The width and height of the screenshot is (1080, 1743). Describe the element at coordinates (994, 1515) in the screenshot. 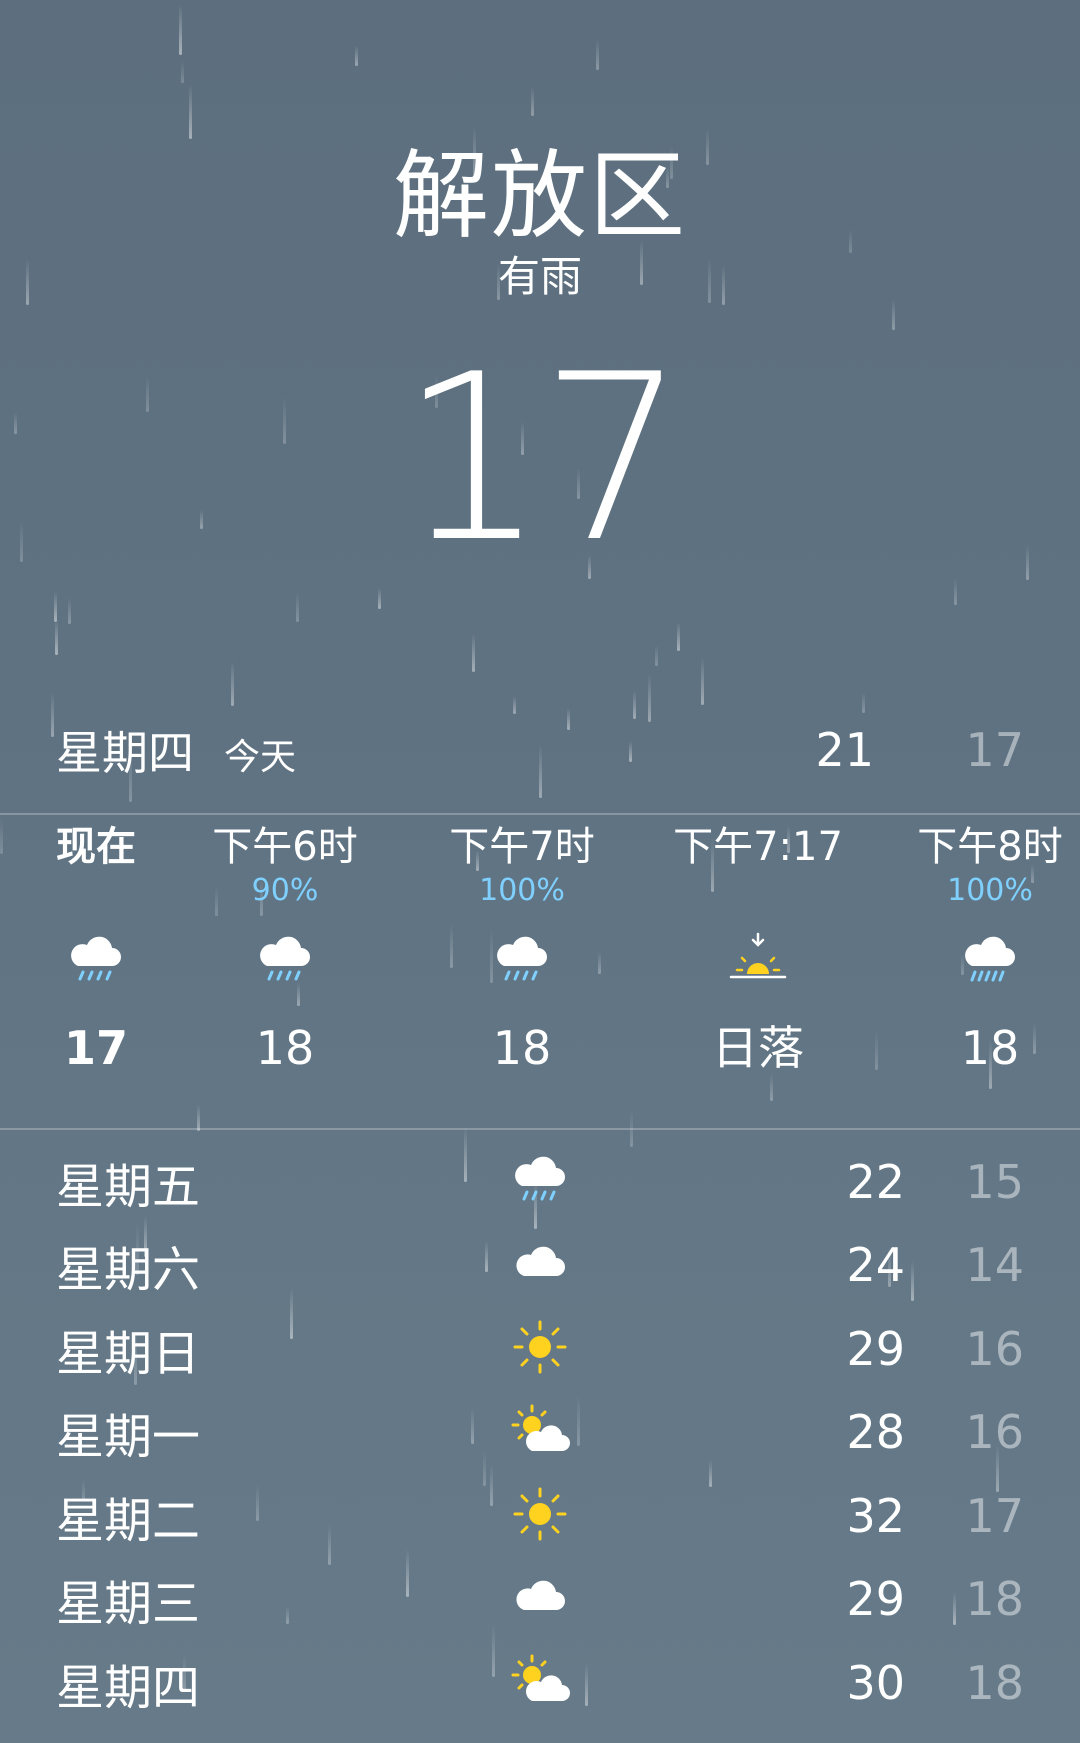

I see `day-low-temp: 17` at that location.